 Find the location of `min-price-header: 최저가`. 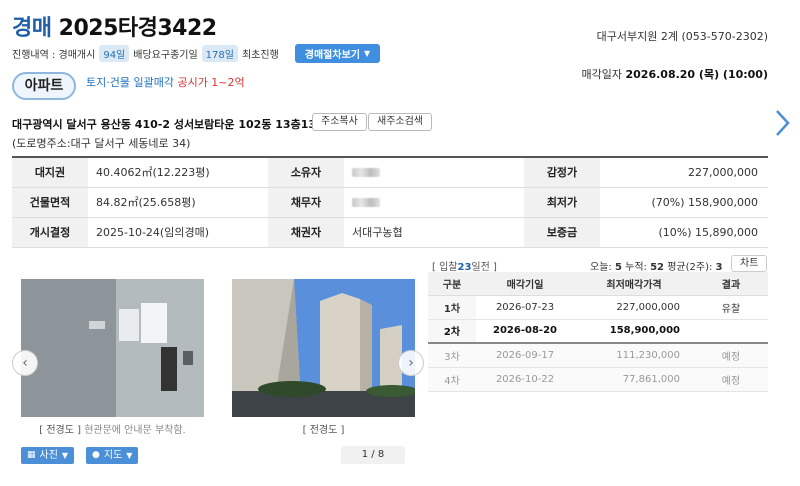

min-price-header: 최저가 is located at coordinates (562, 202).